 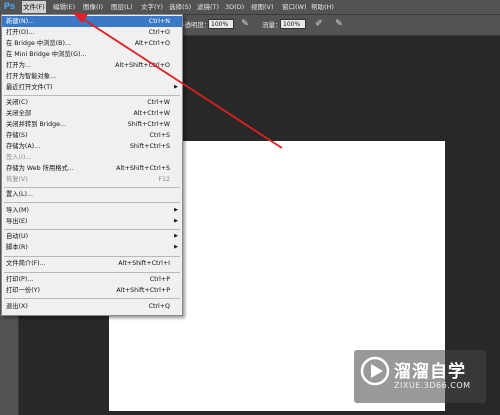 I want to click on watermark-title: 溜溜自学, so click(x=430, y=372).